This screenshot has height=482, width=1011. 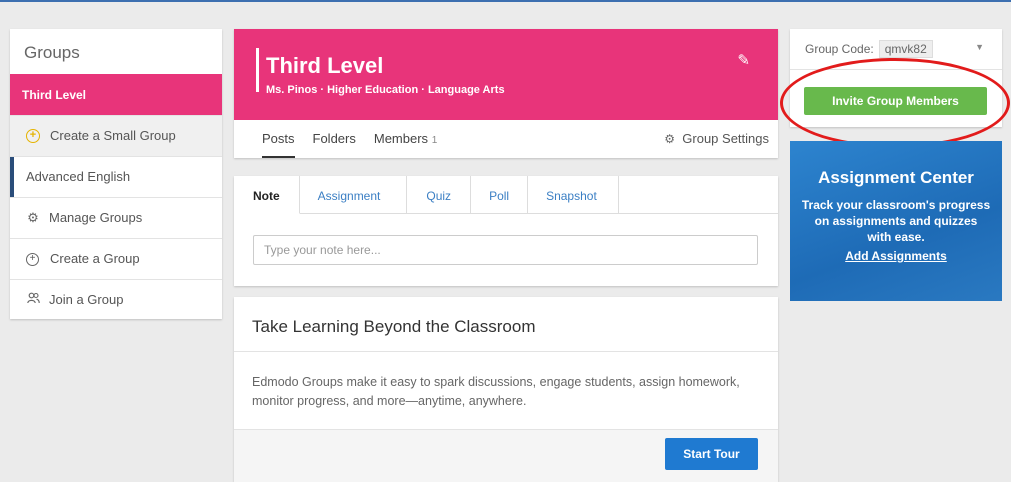 I want to click on tab-snapshot: Snapshot, so click(x=573, y=194).